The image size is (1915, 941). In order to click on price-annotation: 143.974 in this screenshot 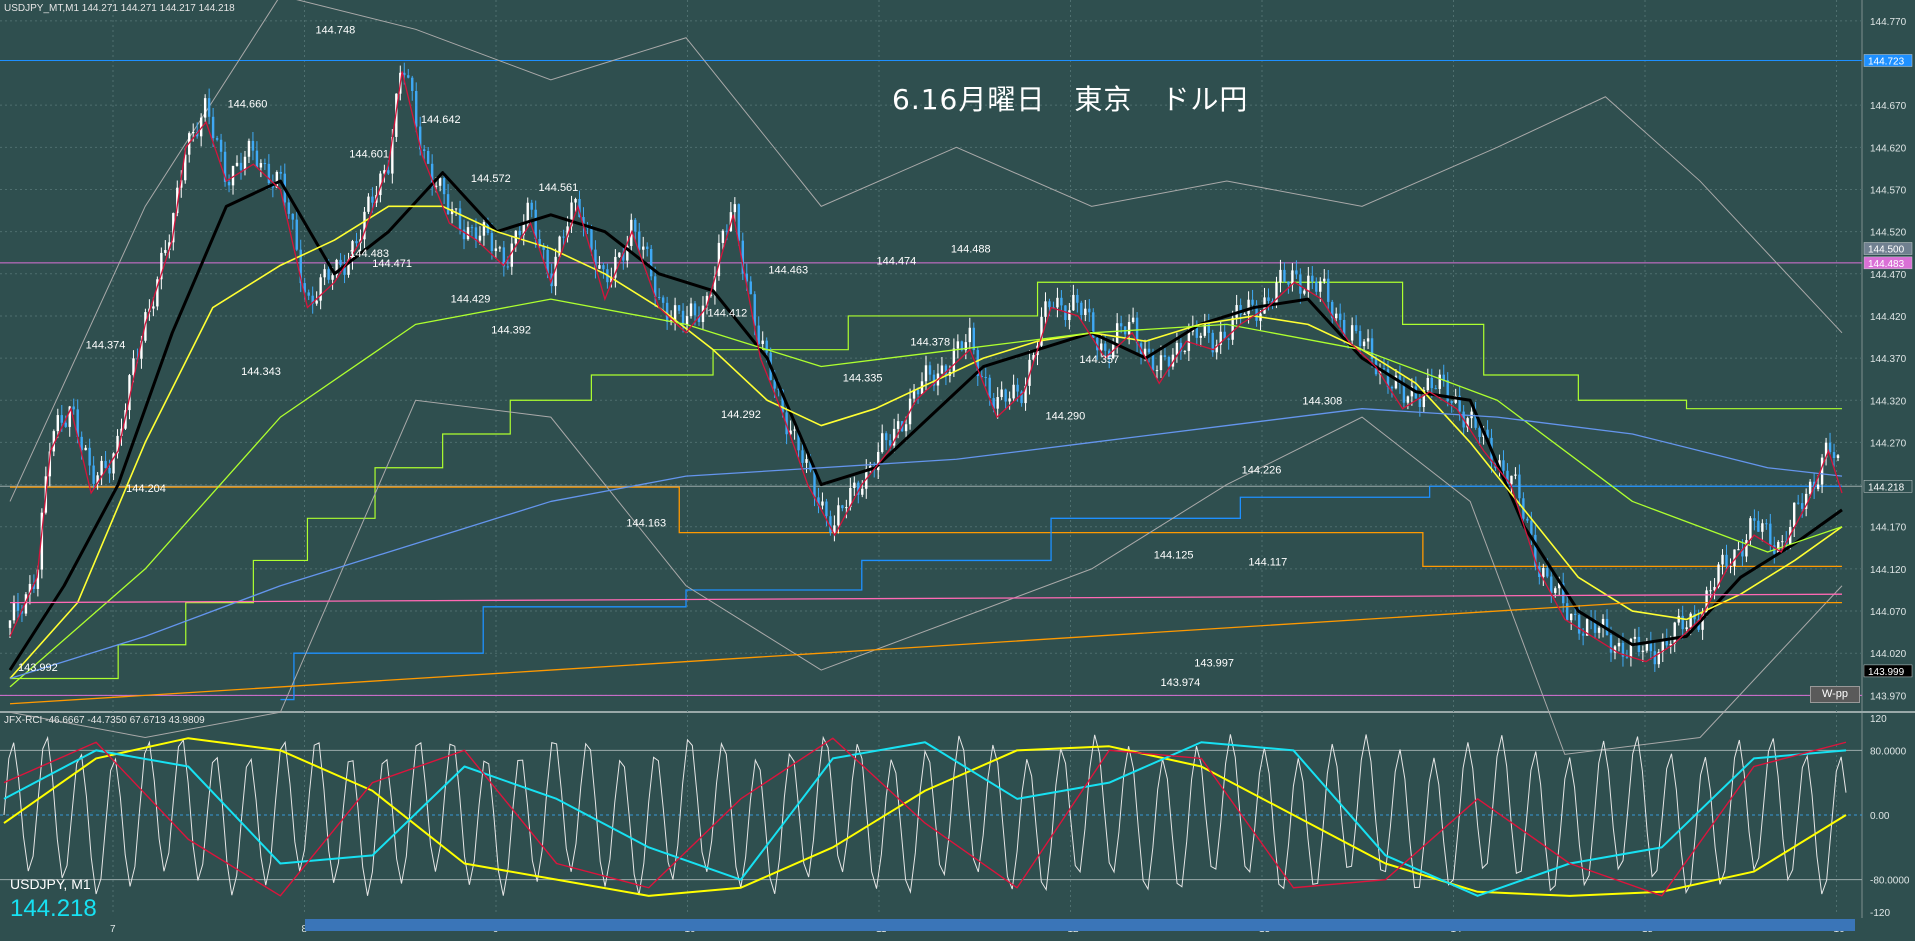, I will do `click(1180, 683)`.